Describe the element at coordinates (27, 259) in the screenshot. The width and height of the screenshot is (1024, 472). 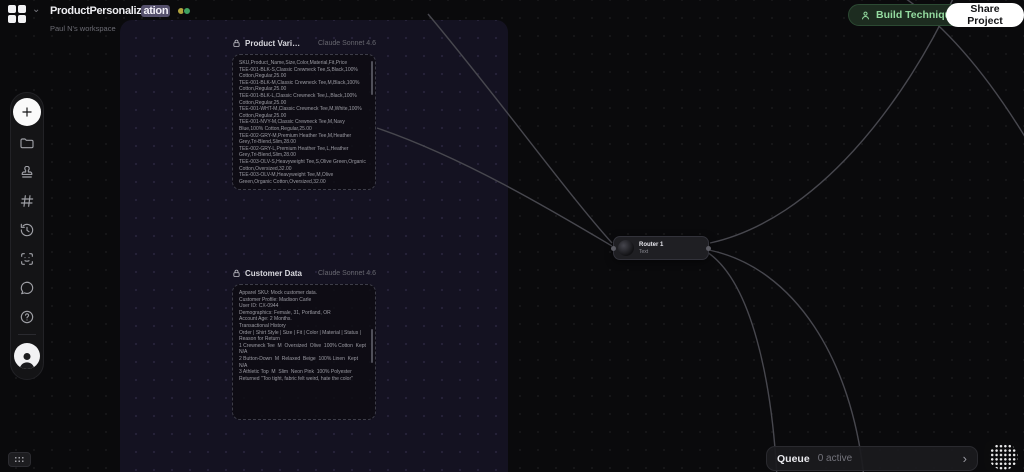
I see `scan-face-icon` at that location.